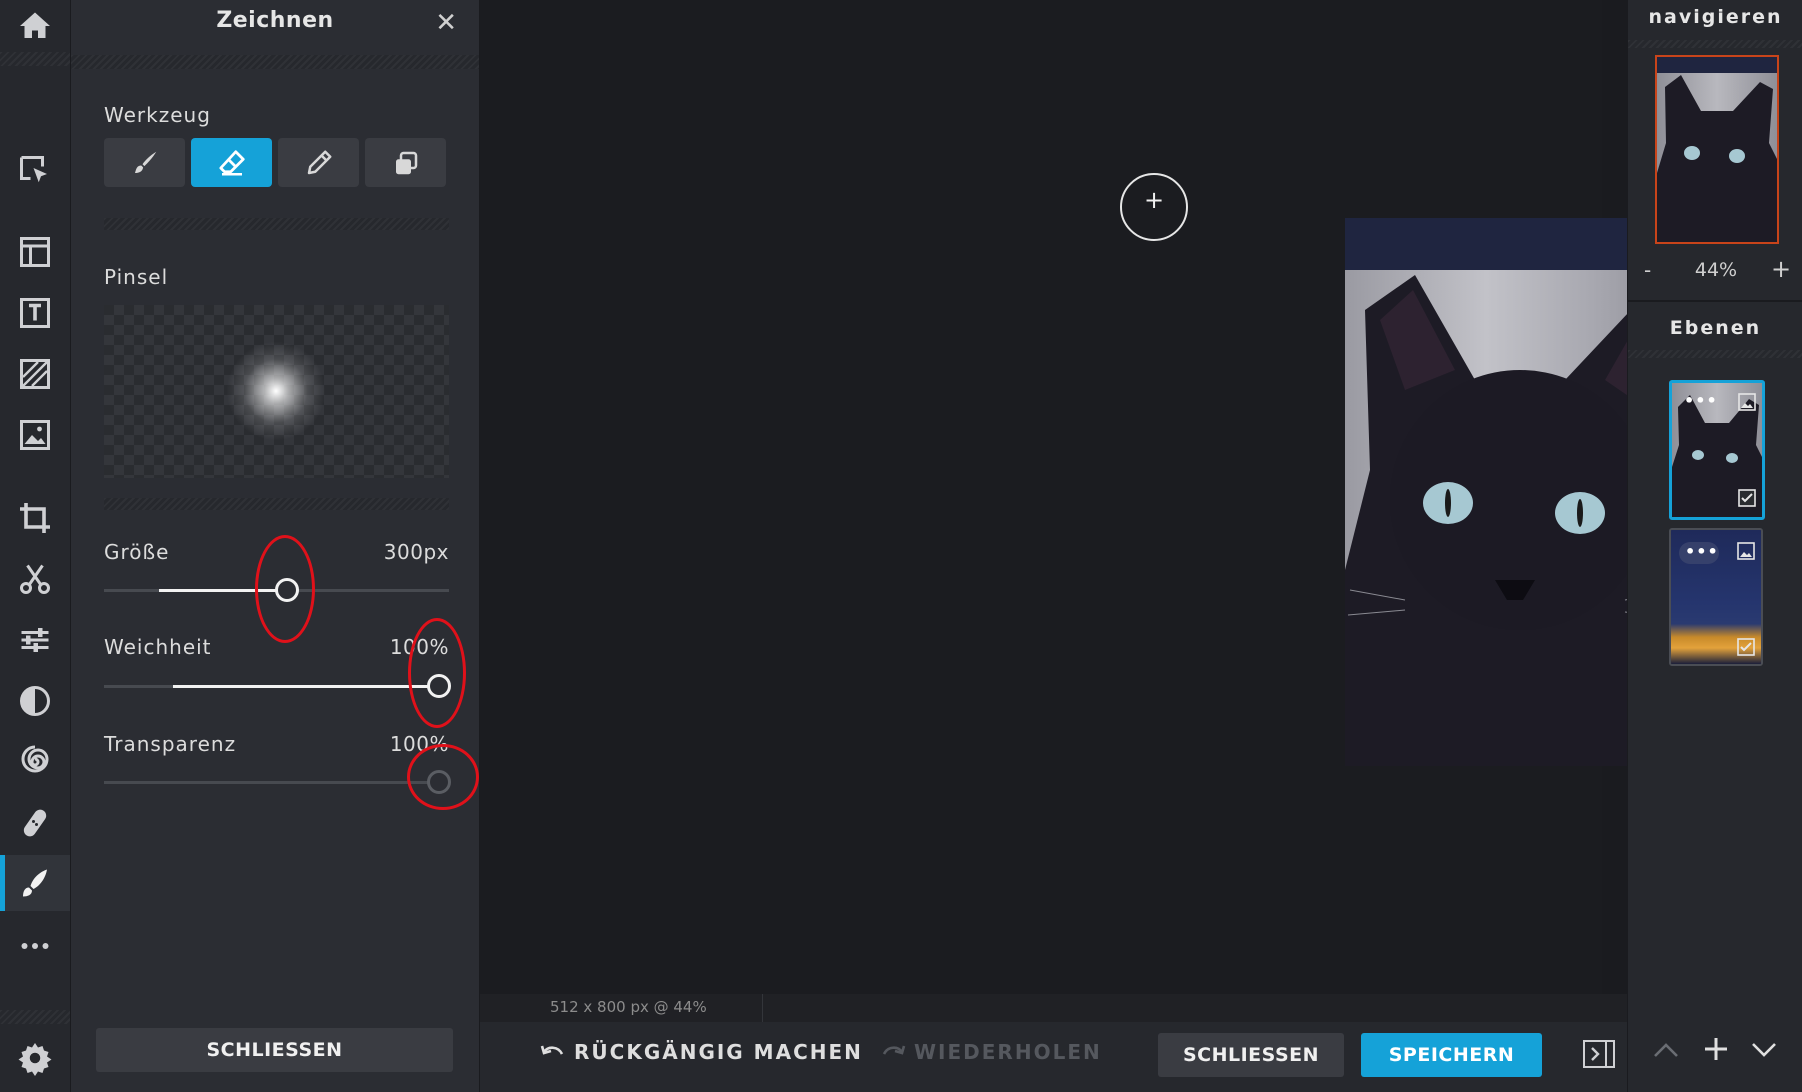 The height and width of the screenshot is (1092, 1802). I want to click on arrange-icon, so click(33, 169).